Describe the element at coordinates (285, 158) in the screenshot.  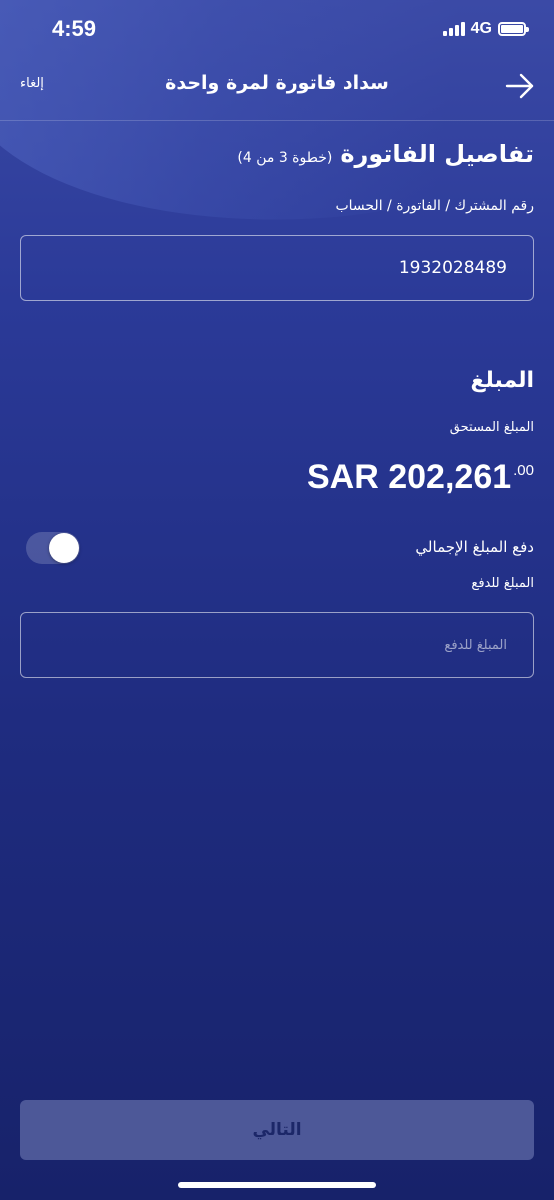
I see `step-indicator: (خطوة 3 من 4)` at that location.